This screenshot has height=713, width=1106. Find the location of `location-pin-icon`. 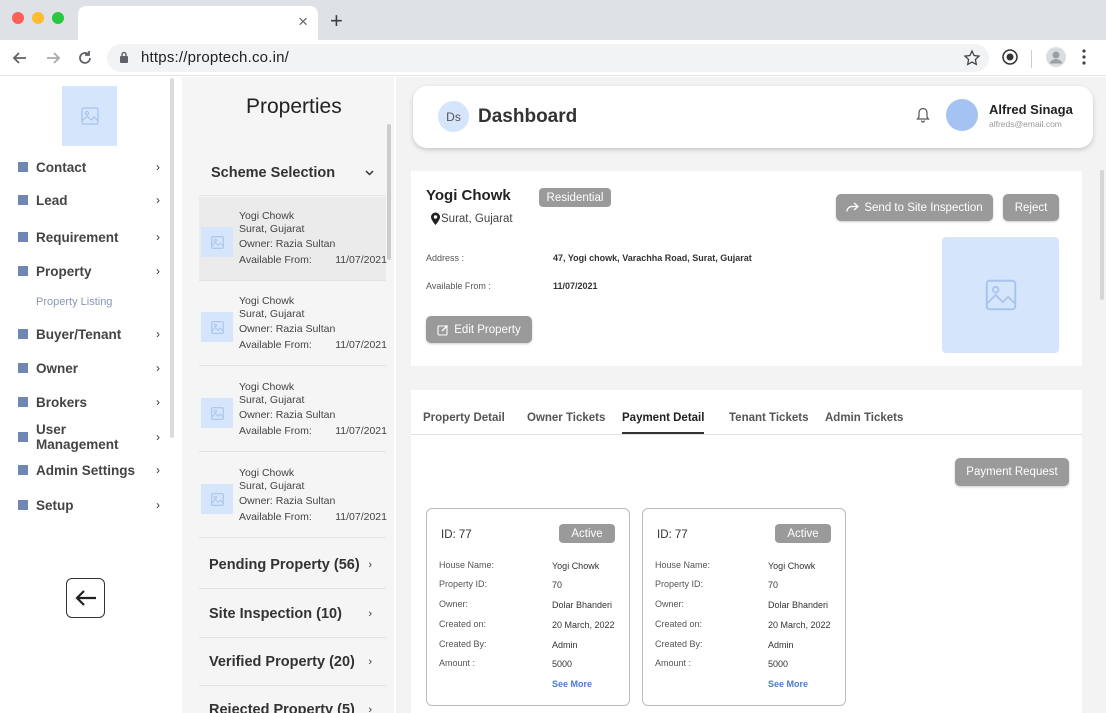

location-pin-icon is located at coordinates (435, 218).